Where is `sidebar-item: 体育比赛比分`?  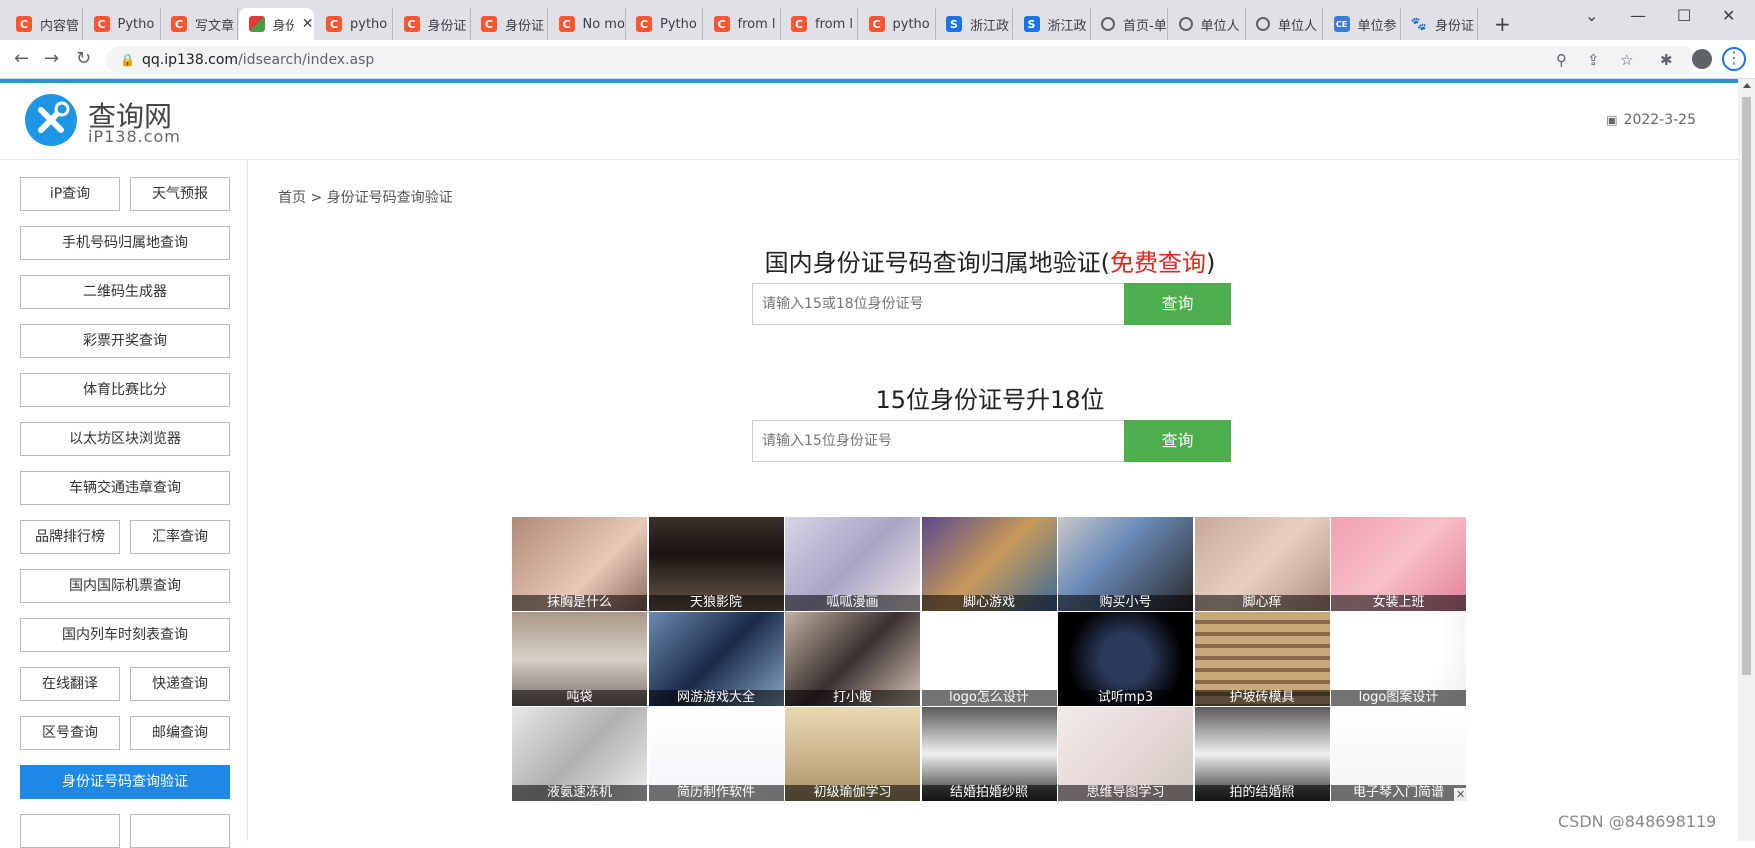 sidebar-item: 体育比赛比分 is located at coordinates (125, 390).